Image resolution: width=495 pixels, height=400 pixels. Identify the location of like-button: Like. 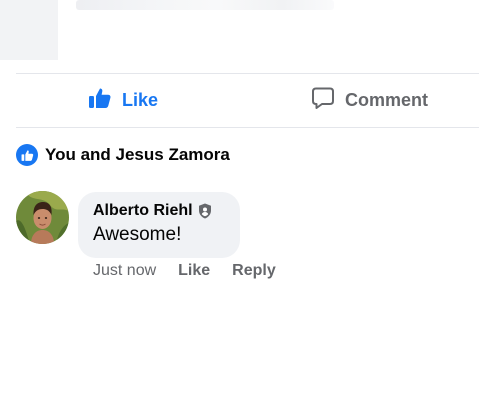
(123, 100).